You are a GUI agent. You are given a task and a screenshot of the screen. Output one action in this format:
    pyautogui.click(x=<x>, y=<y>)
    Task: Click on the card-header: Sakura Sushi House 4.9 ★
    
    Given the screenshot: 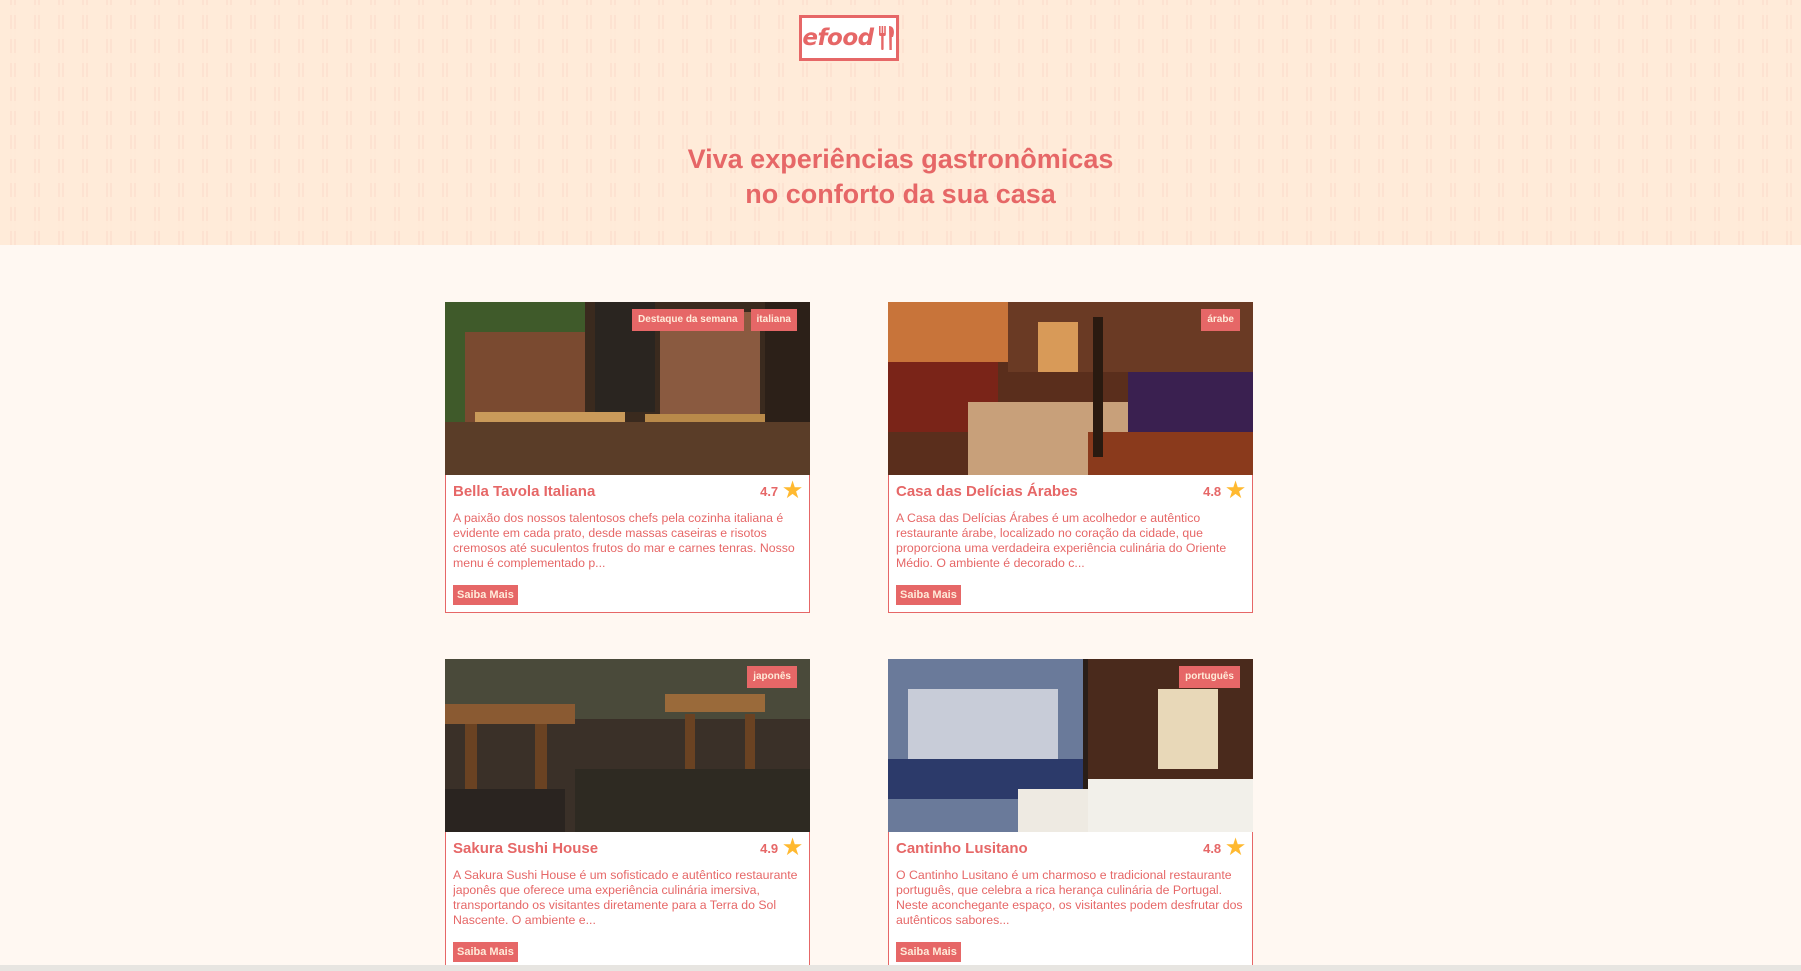 What is the action you would take?
    pyautogui.click(x=627, y=845)
    